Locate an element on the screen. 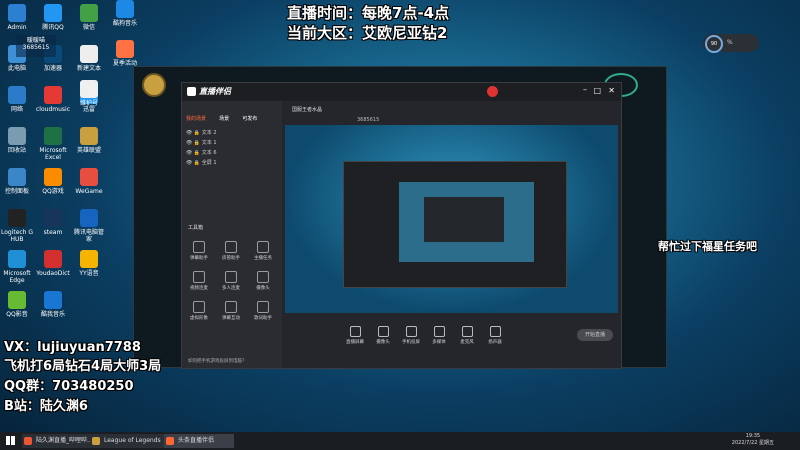 This screenshot has height=450, width=800. desktop-icon: Admin is located at coordinates (17, 17).